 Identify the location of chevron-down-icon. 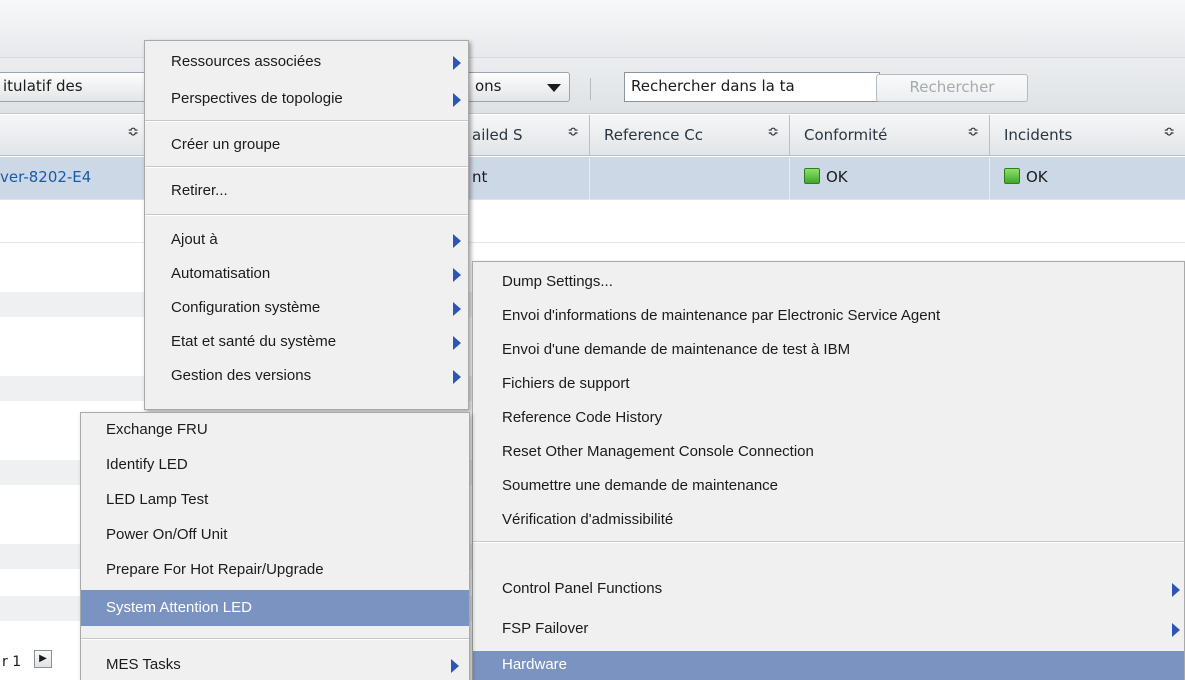
(554, 88).